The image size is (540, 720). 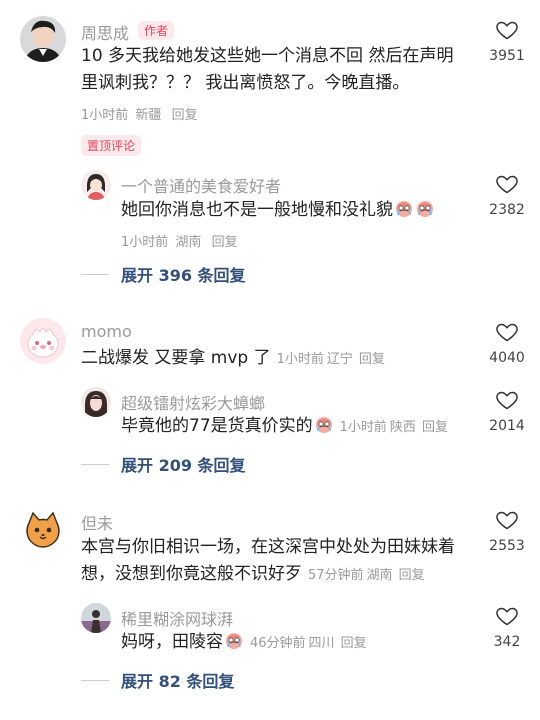 What do you see at coordinates (201, 185) in the screenshot?
I see `reply-name: 一个普通的美食爱好者` at bounding box center [201, 185].